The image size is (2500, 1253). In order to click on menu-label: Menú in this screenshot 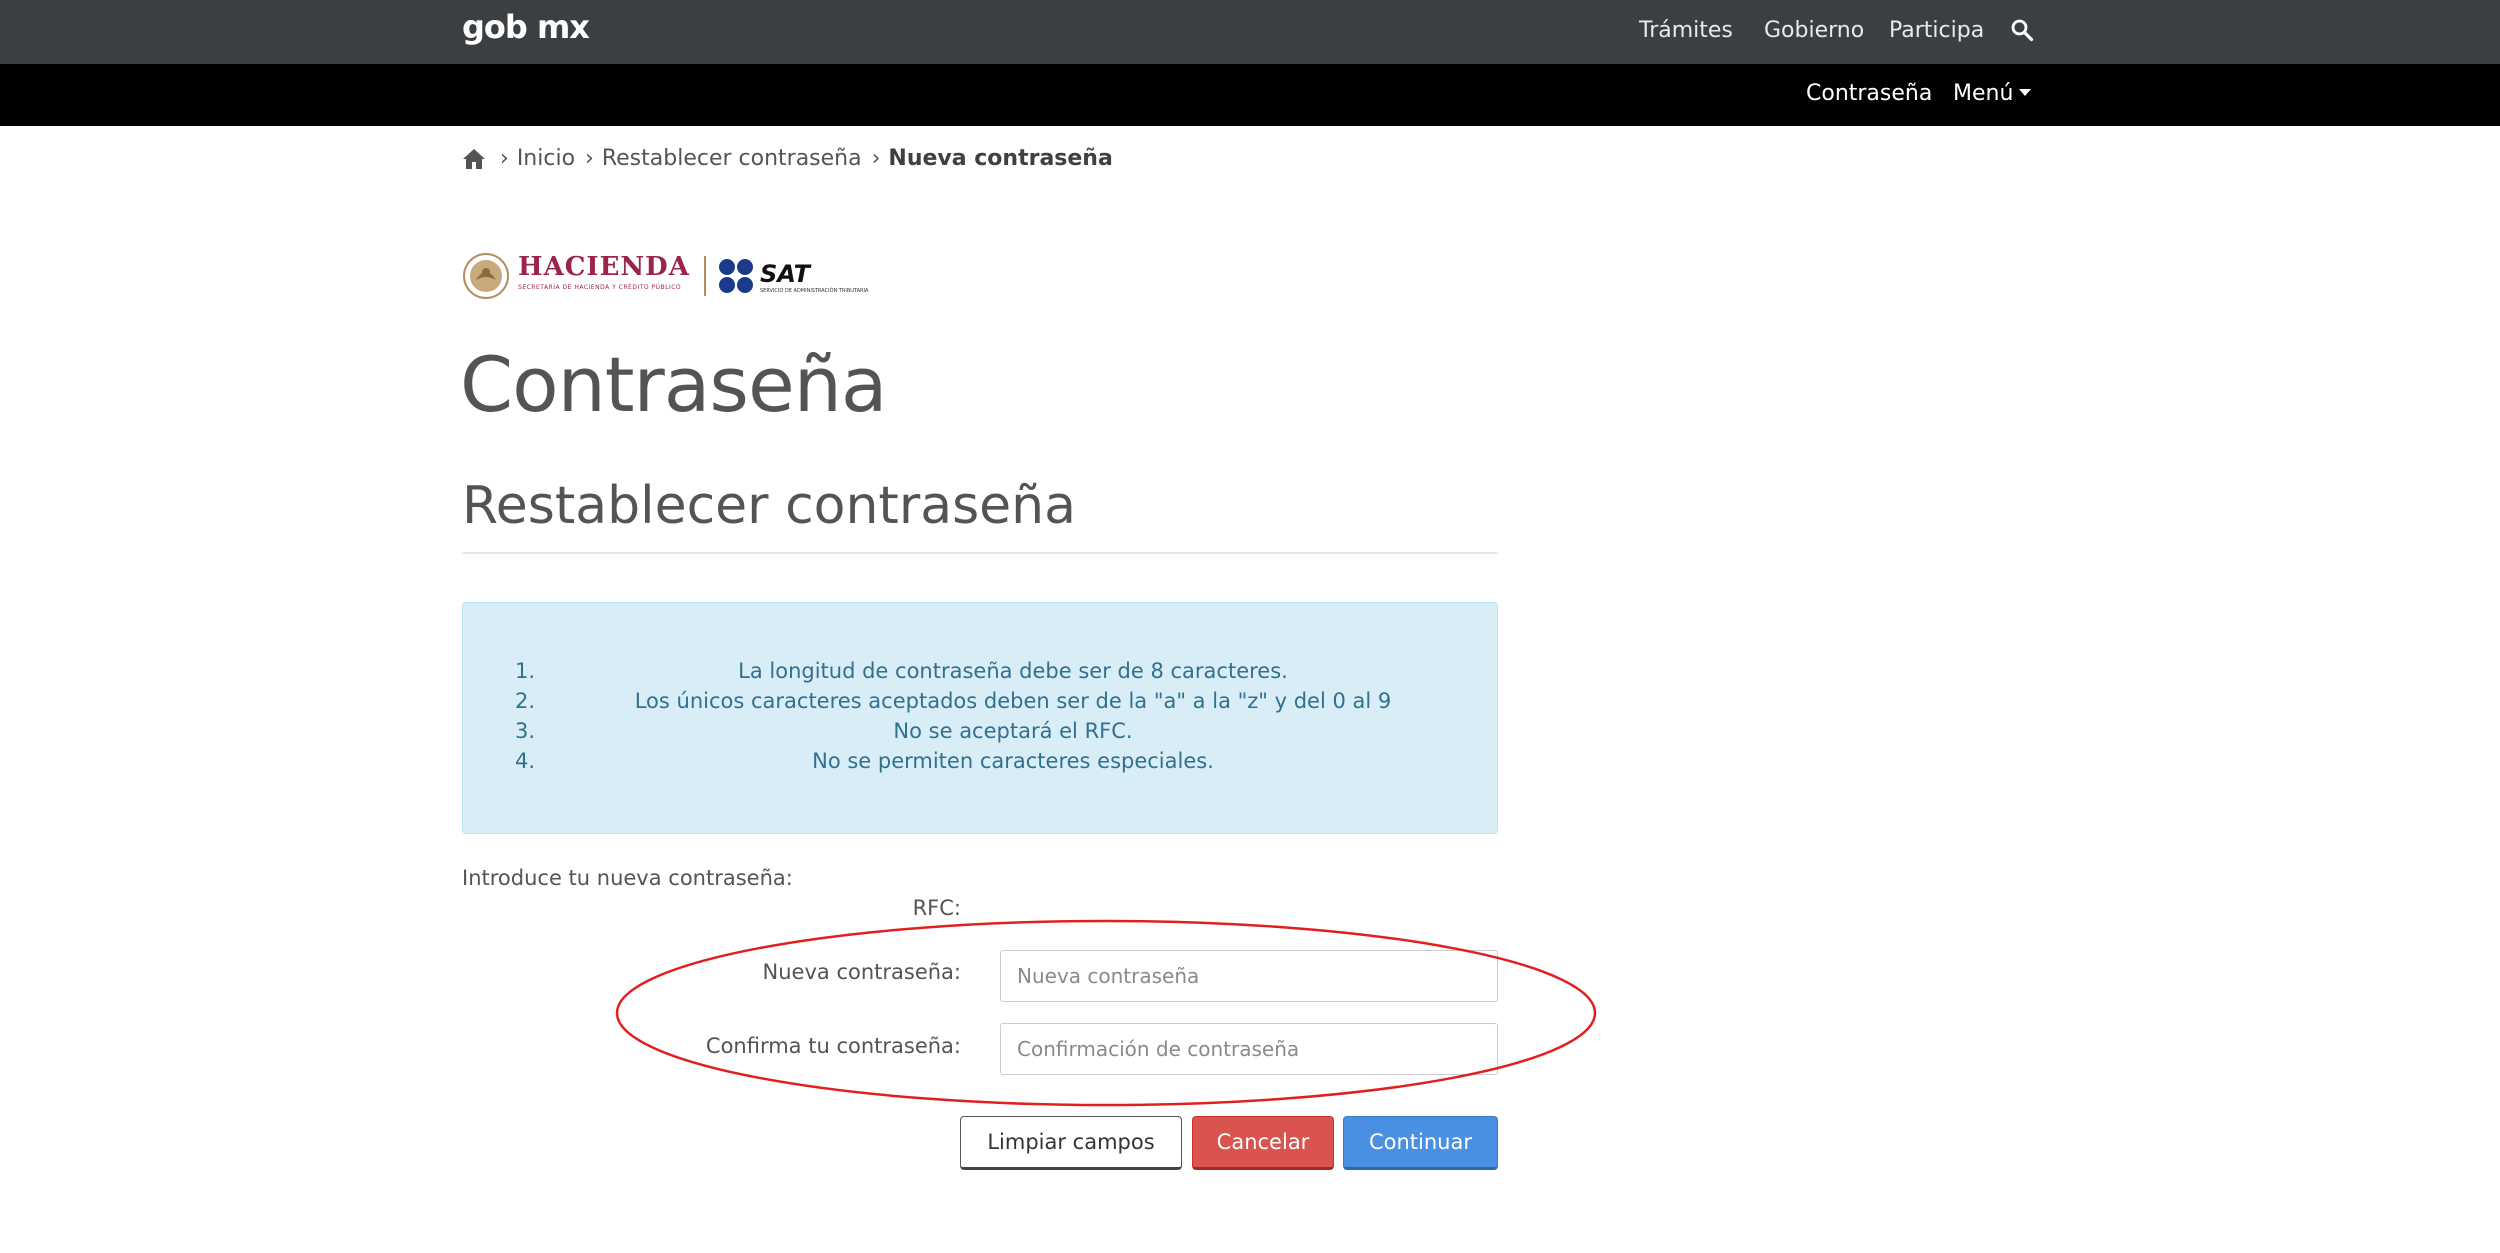, I will do `click(1983, 93)`.